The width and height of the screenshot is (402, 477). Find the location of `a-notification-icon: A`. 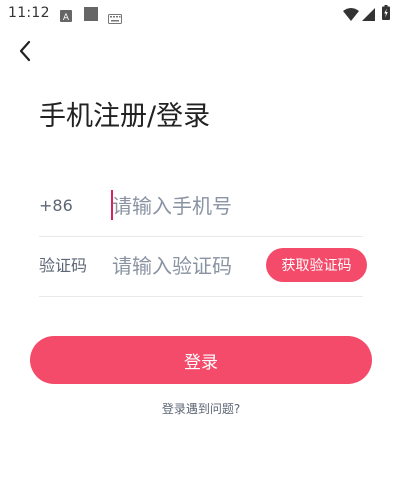

a-notification-icon: A is located at coordinates (66, 16).